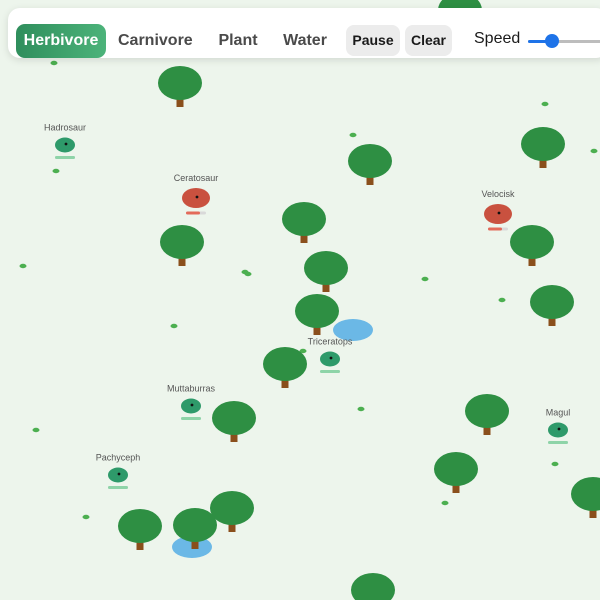 The image size is (600, 600). I want to click on creature-name-label: Pachyceph, so click(118, 458).